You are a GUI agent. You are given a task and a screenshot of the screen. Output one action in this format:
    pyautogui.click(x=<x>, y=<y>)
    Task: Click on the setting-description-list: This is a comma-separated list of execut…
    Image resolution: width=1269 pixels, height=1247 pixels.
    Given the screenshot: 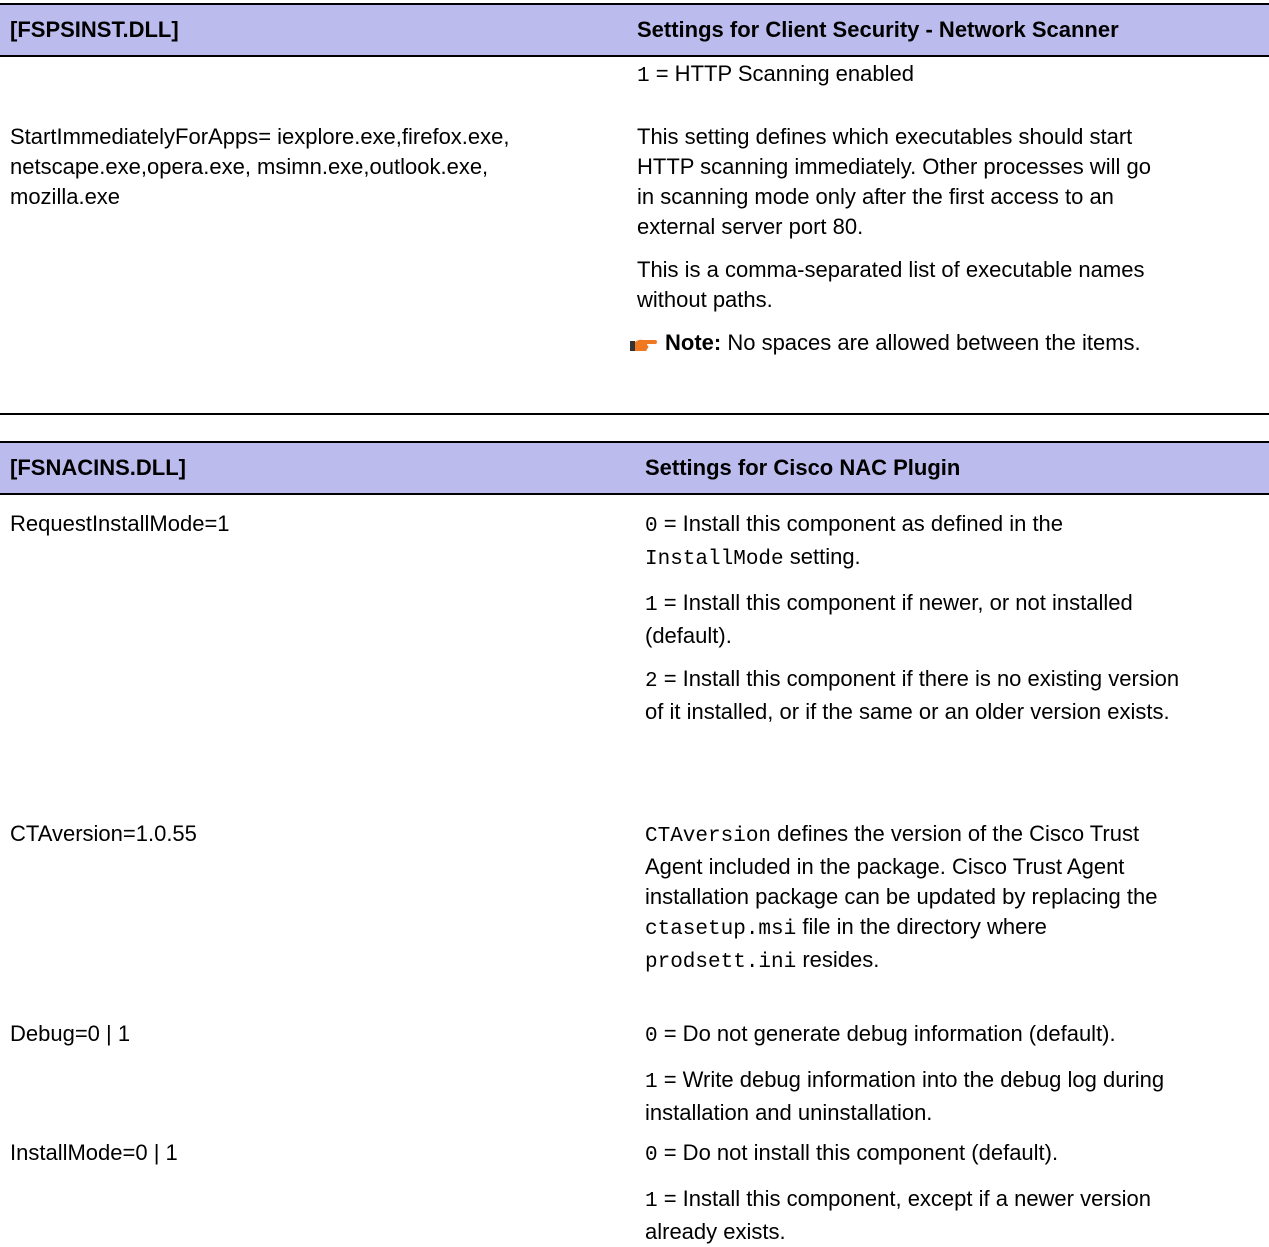 What is the action you would take?
    pyautogui.click(x=891, y=284)
    